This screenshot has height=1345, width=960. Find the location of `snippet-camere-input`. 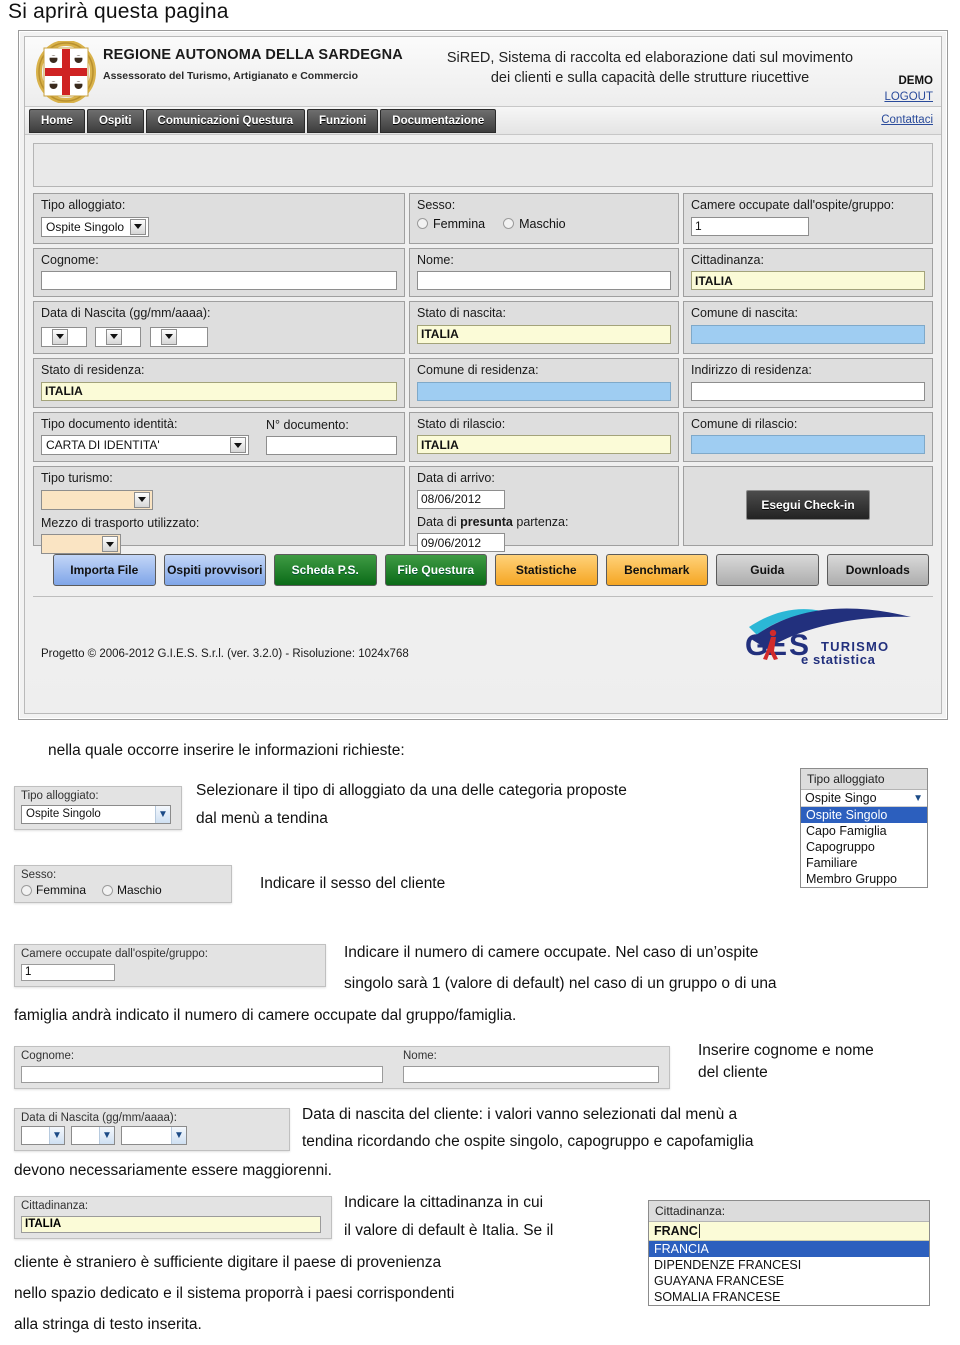

snippet-camere-input is located at coordinates (68, 972).